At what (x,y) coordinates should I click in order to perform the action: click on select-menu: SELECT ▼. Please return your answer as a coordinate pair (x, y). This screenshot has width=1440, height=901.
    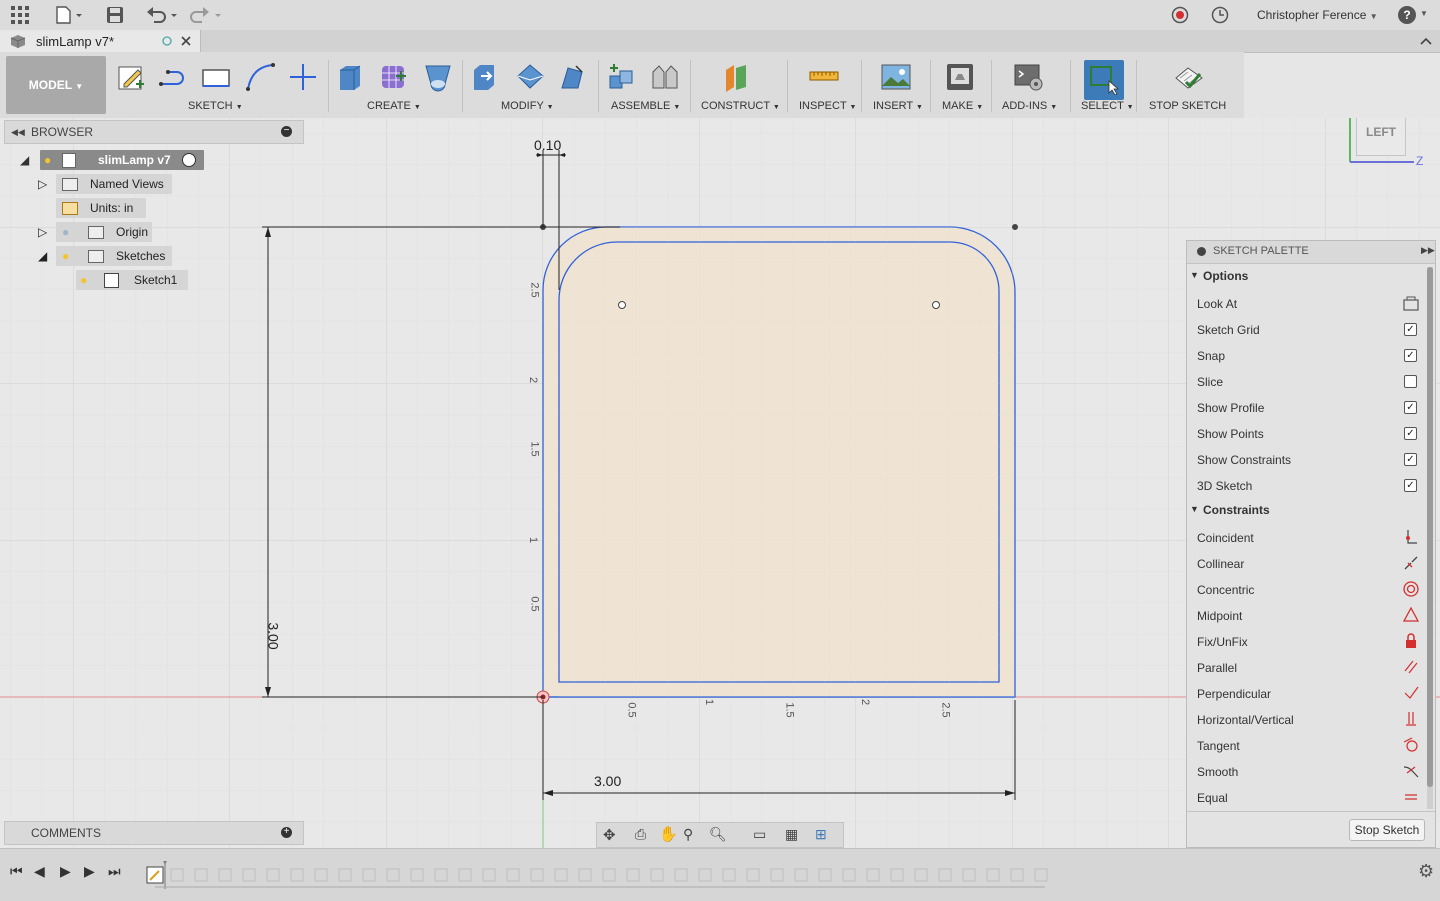
    Looking at the image, I should click on (1107, 106).